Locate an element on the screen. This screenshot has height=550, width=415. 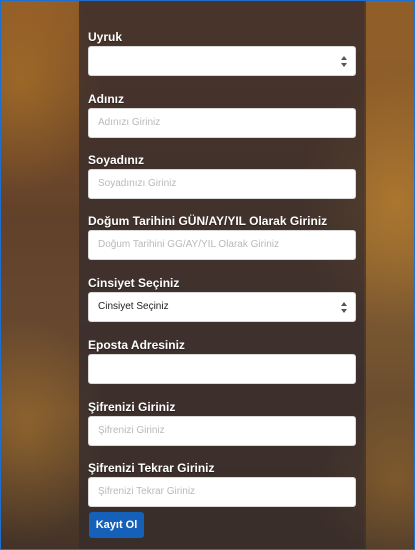
last-name-placeholder: Soyadınızı Giriniz is located at coordinates (137, 183).